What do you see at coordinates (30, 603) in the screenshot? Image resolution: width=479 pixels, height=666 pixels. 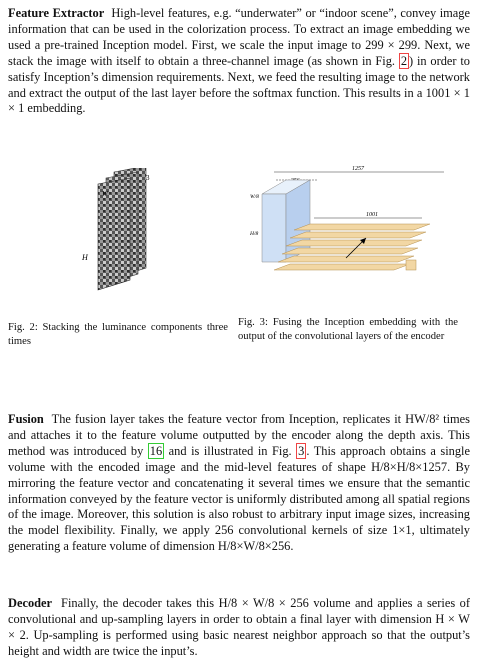 I see `decoder-heading: Decoder` at bounding box center [30, 603].